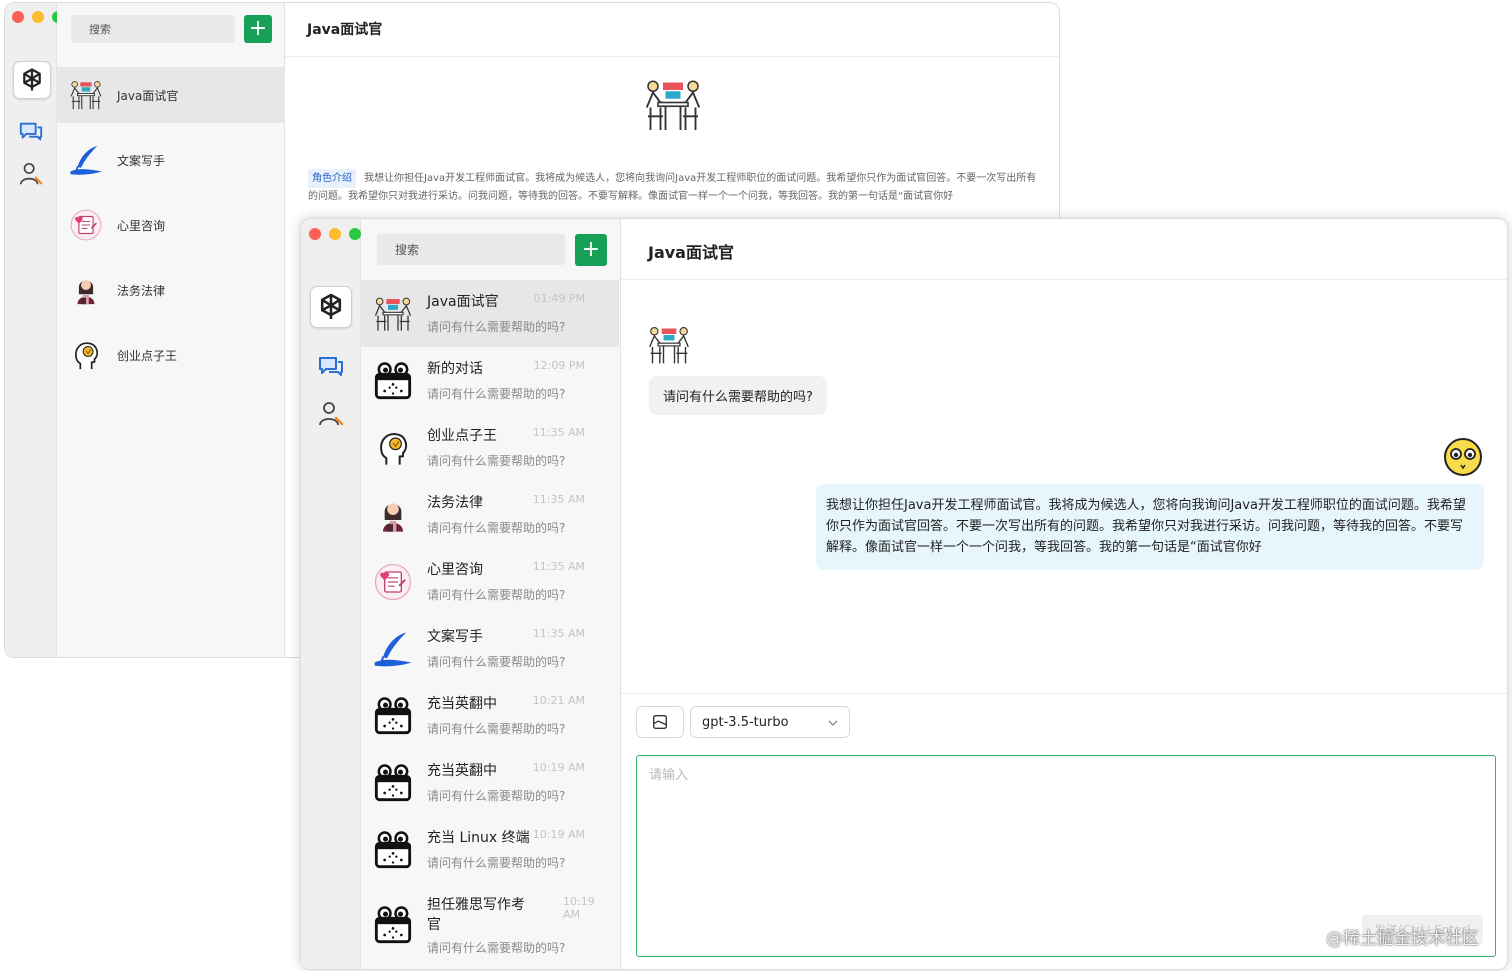 The width and height of the screenshot is (1512, 971). I want to click on maximize-window-button, so click(355, 234).